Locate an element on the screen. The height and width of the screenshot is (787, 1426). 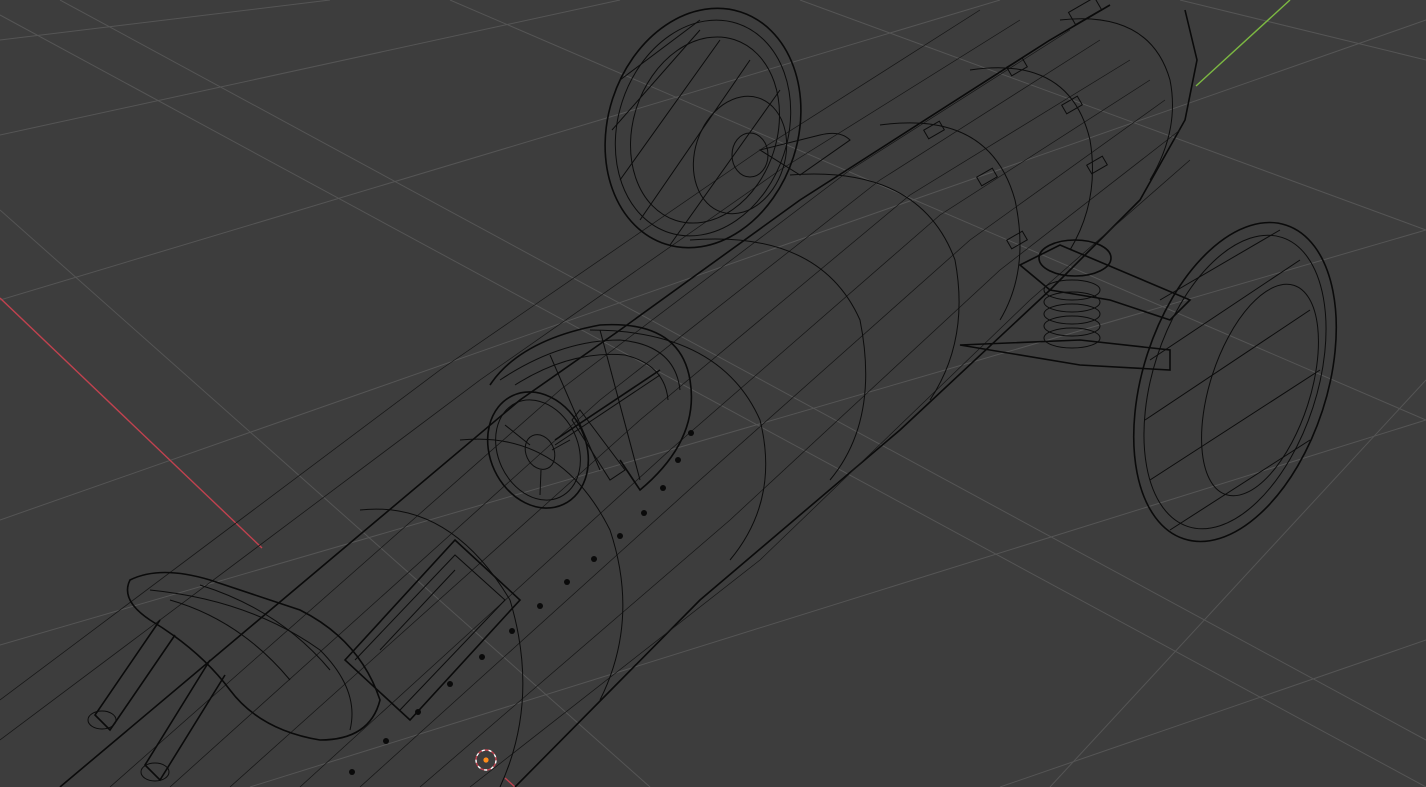
cockpit is located at coordinates (591, 407).